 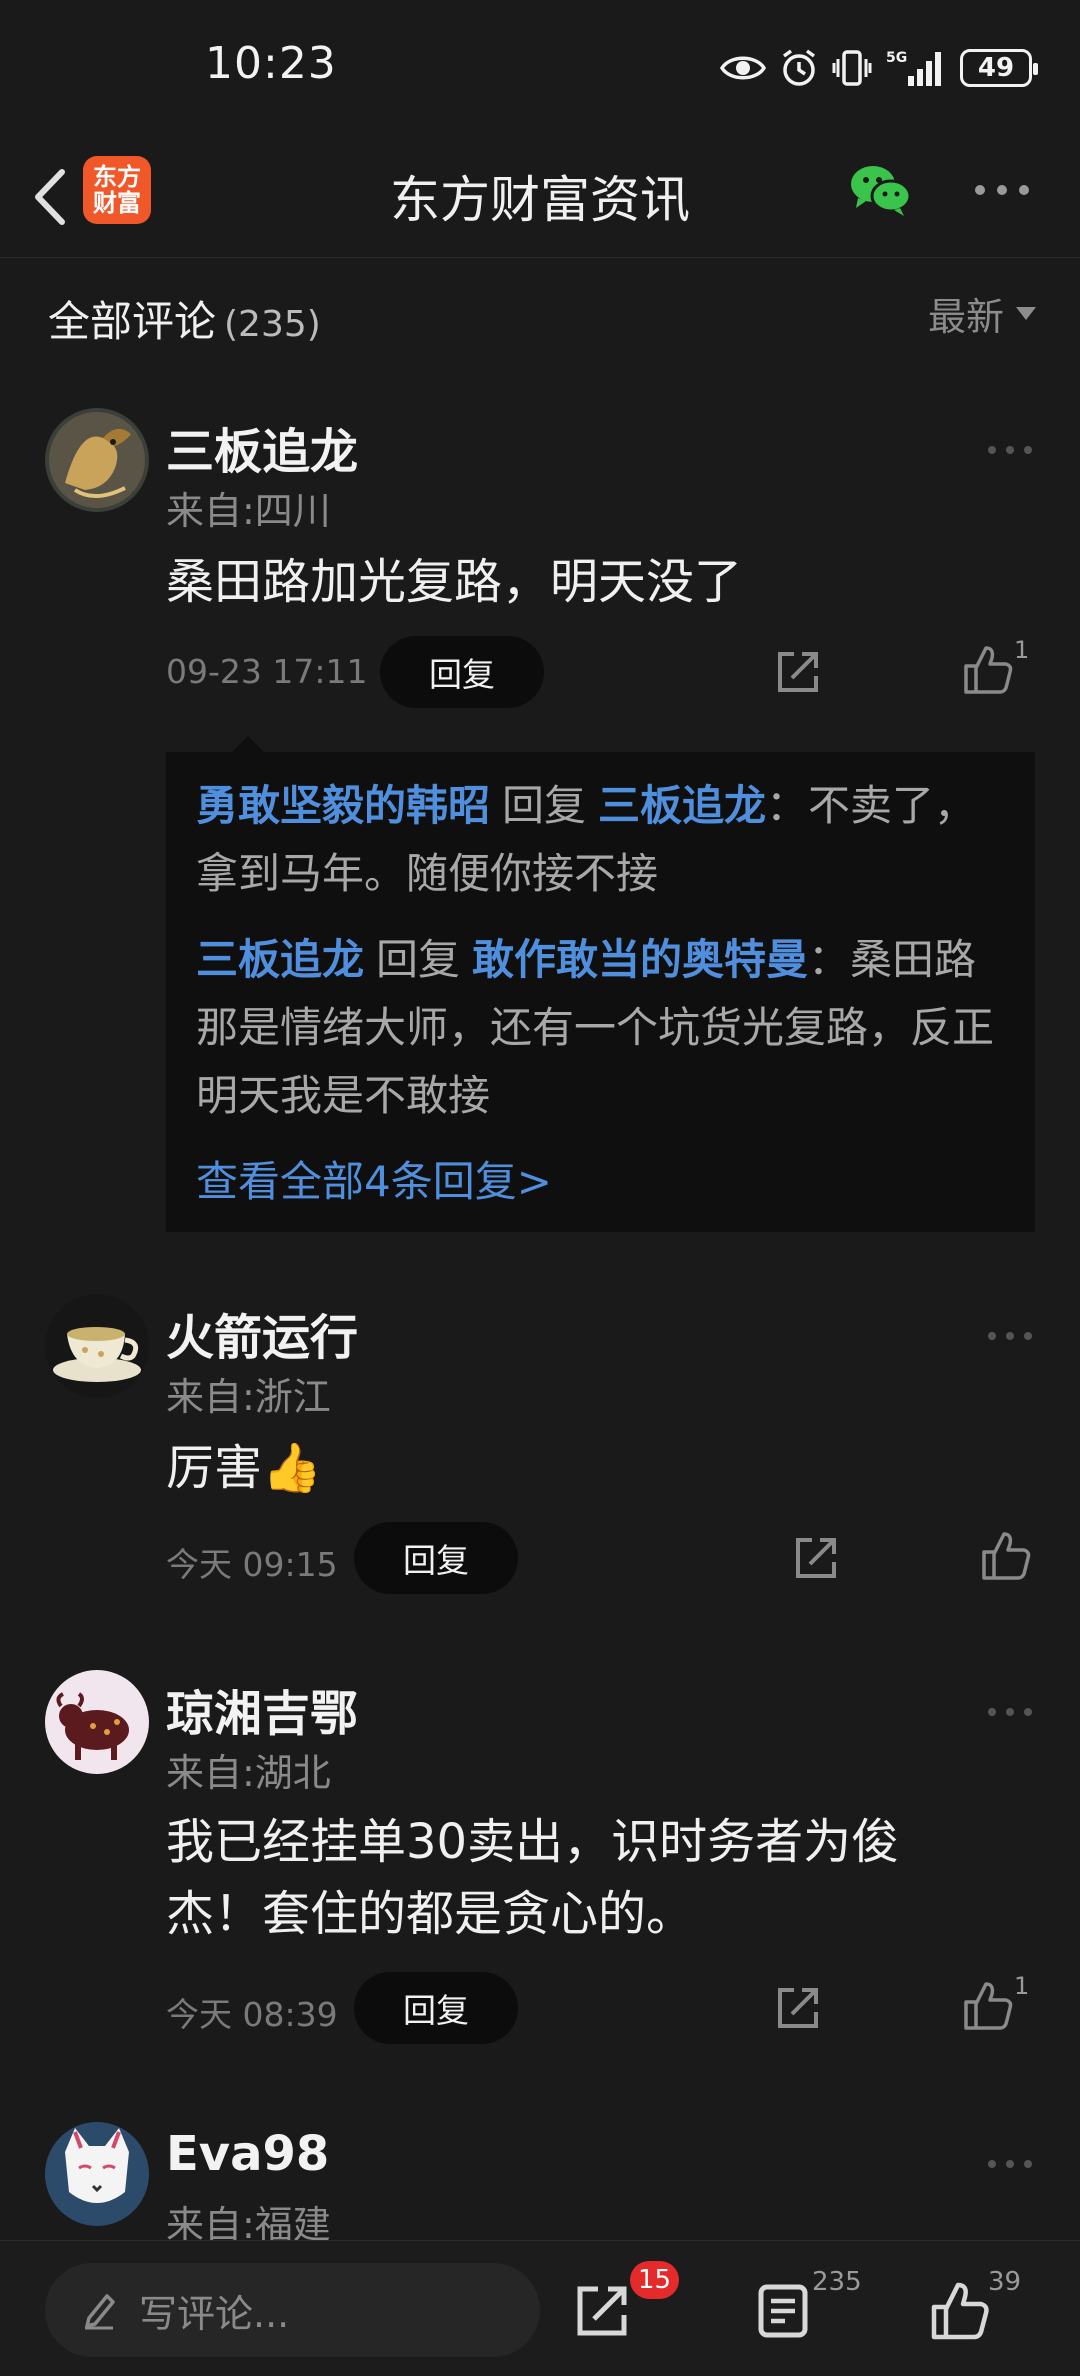 I want to click on svg-text: 5G, so click(x=896, y=58).